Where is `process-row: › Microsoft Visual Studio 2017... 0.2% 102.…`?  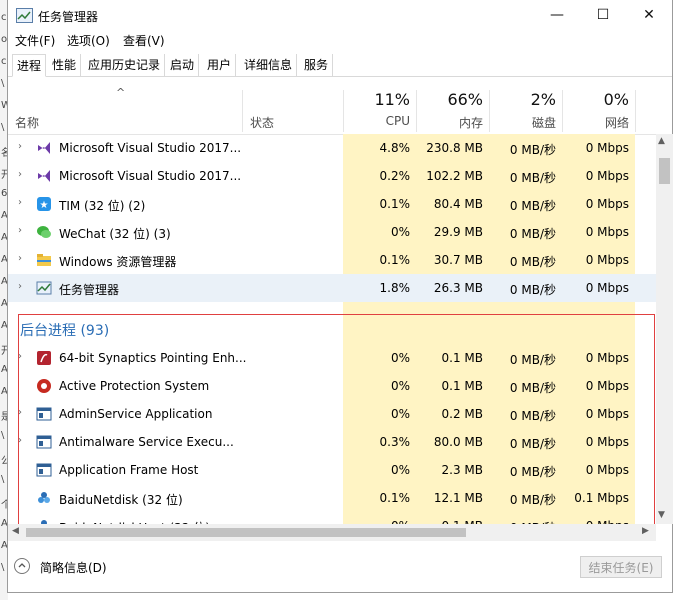 process-row: › Microsoft Visual Studio 2017... 0.2% 102.… is located at coordinates (332, 176).